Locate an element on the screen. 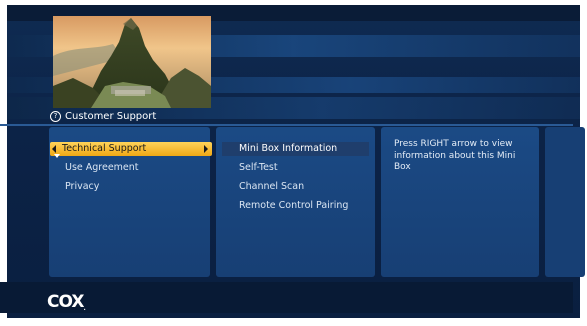  submenu-item-remote-control-pairing: Remote Control Pairing is located at coordinates (295, 206).